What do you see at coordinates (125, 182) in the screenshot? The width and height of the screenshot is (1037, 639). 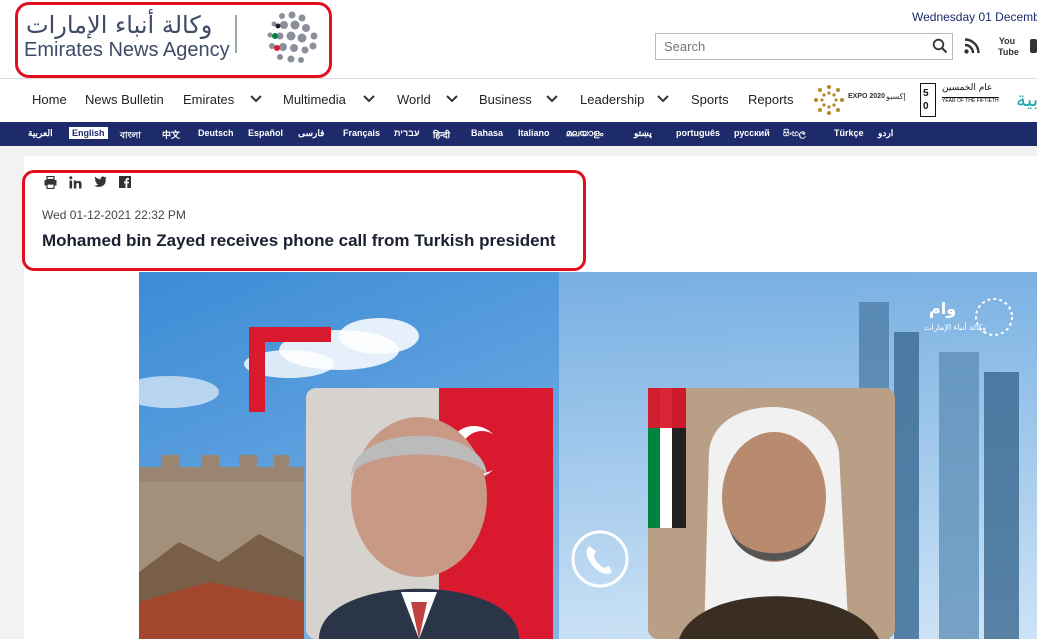 I see `facebook-icon` at bounding box center [125, 182].